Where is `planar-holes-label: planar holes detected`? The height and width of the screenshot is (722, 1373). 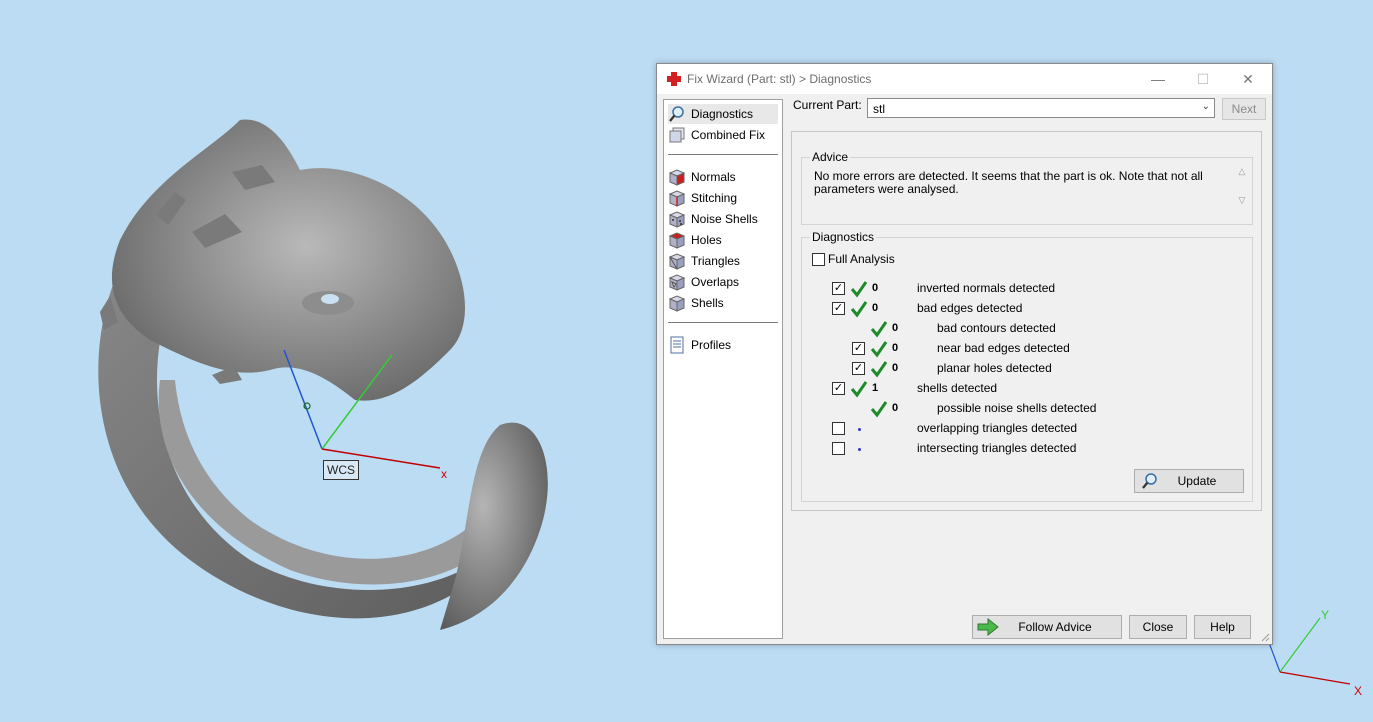 planar-holes-label: planar holes detected is located at coordinates (994, 368).